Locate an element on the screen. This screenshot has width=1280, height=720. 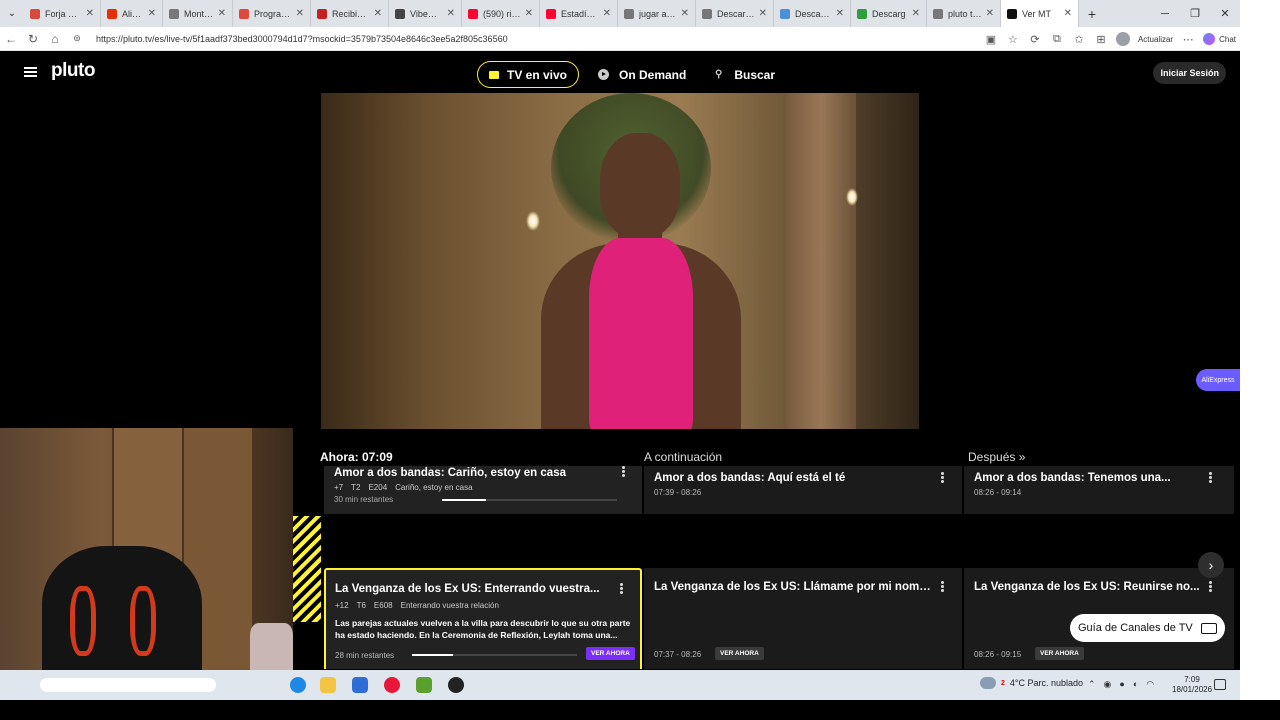
volume-icon: ◐ is located at coordinates (1135, 684).